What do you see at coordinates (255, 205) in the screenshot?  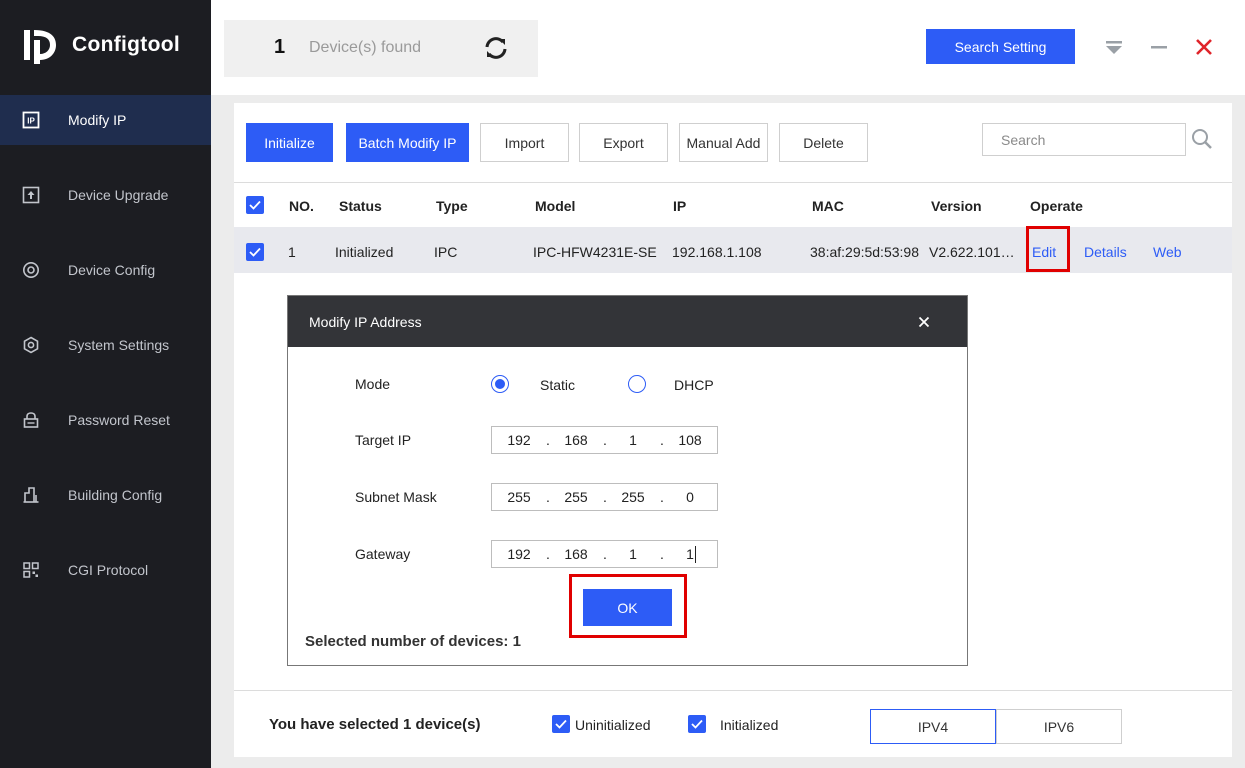 I see `select-all-checkbox` at bounding box center [255, 205].